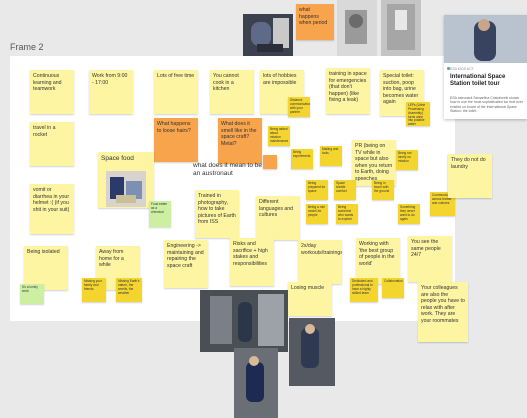 This screenshot has width=527, height=418. I want to click on small-note-being-lonely: Being not lonely on mission, so click(407, 160).